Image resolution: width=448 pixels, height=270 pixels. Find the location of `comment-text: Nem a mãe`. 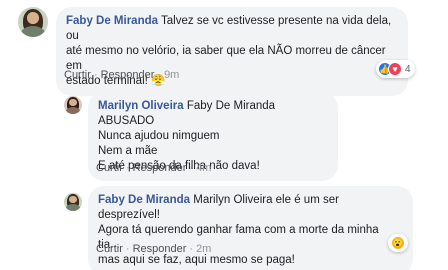

comment-text: Nem a mãe is located at coordinates (128, 151).